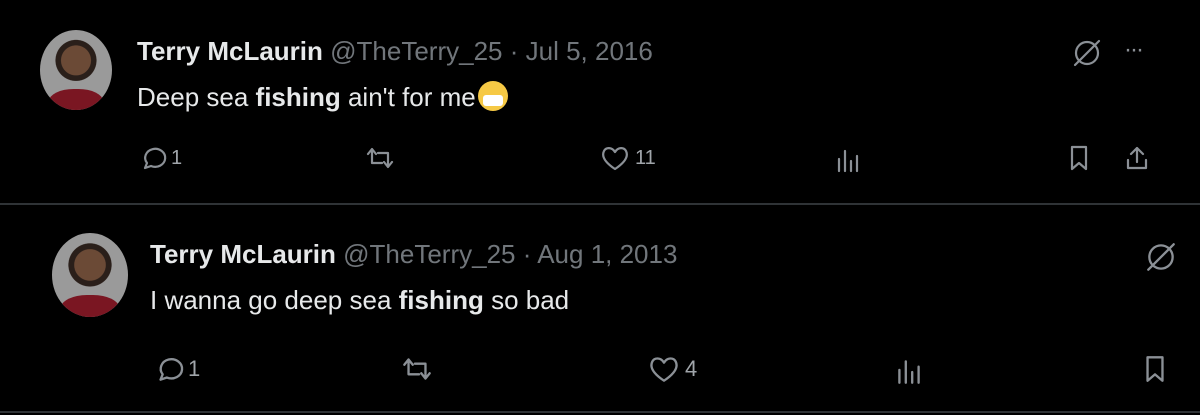 The width and height of the screenshot is (1200, 415). I want to click on like-count: 4, so click(691, 368).